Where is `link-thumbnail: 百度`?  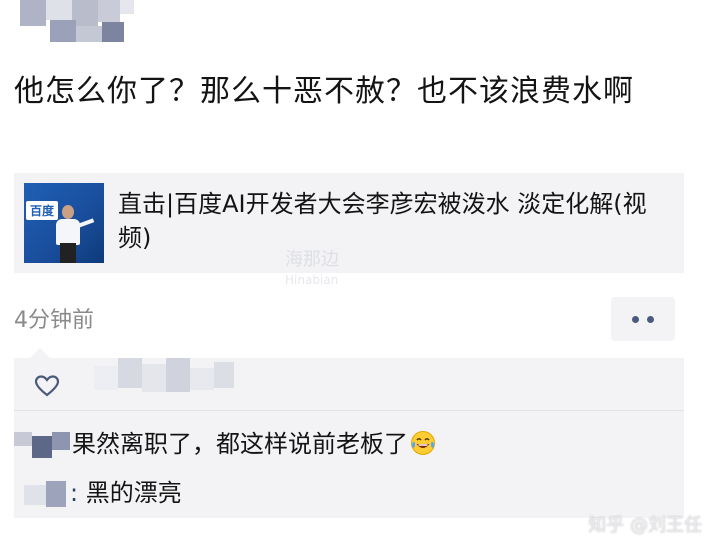
link-thumbnail: 百度 is located at coordinates (64, 223).